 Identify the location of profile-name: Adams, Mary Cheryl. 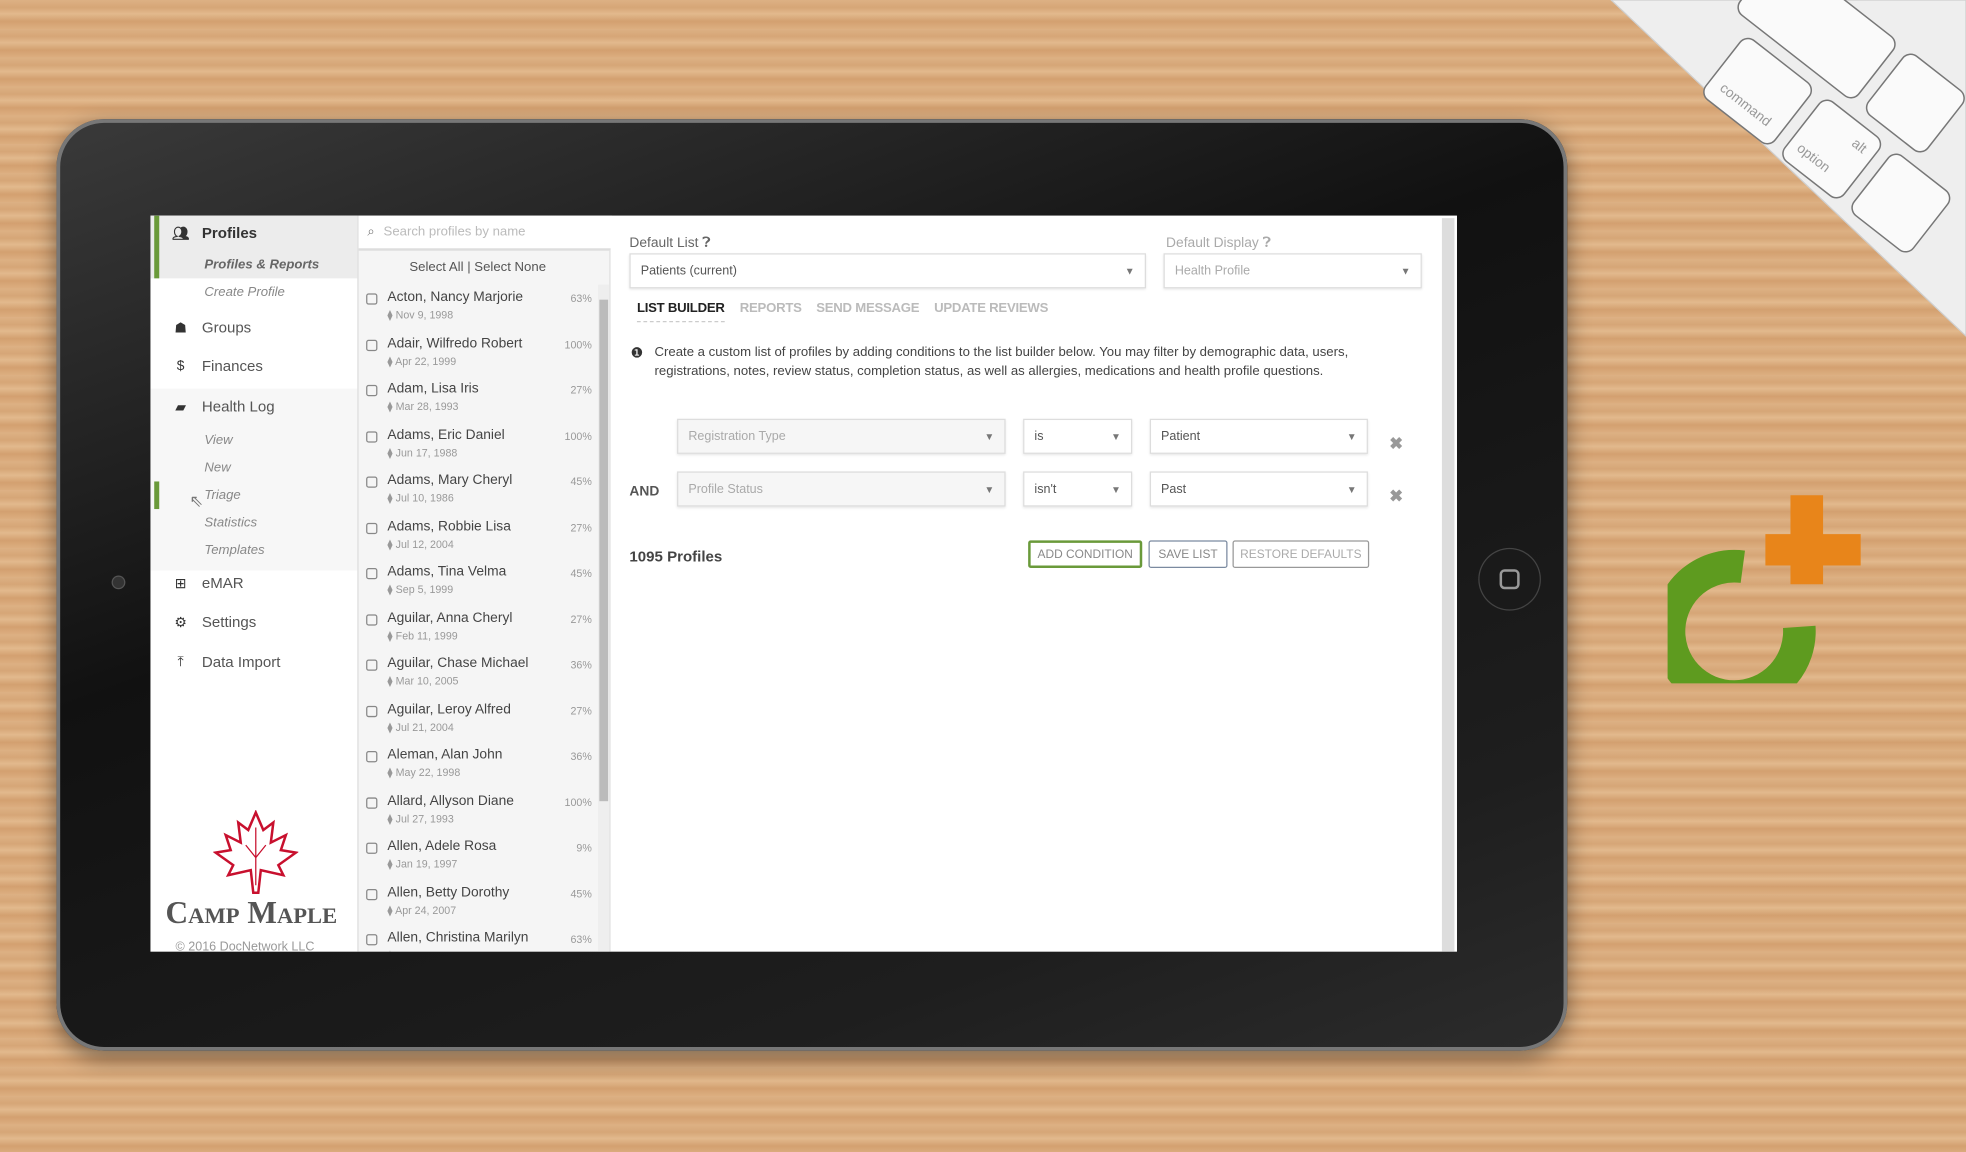
(449, 480).